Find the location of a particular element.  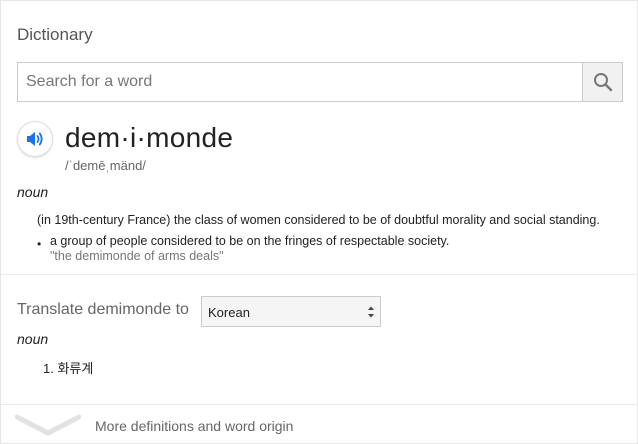

search-box is located at coordinates (320, 82).